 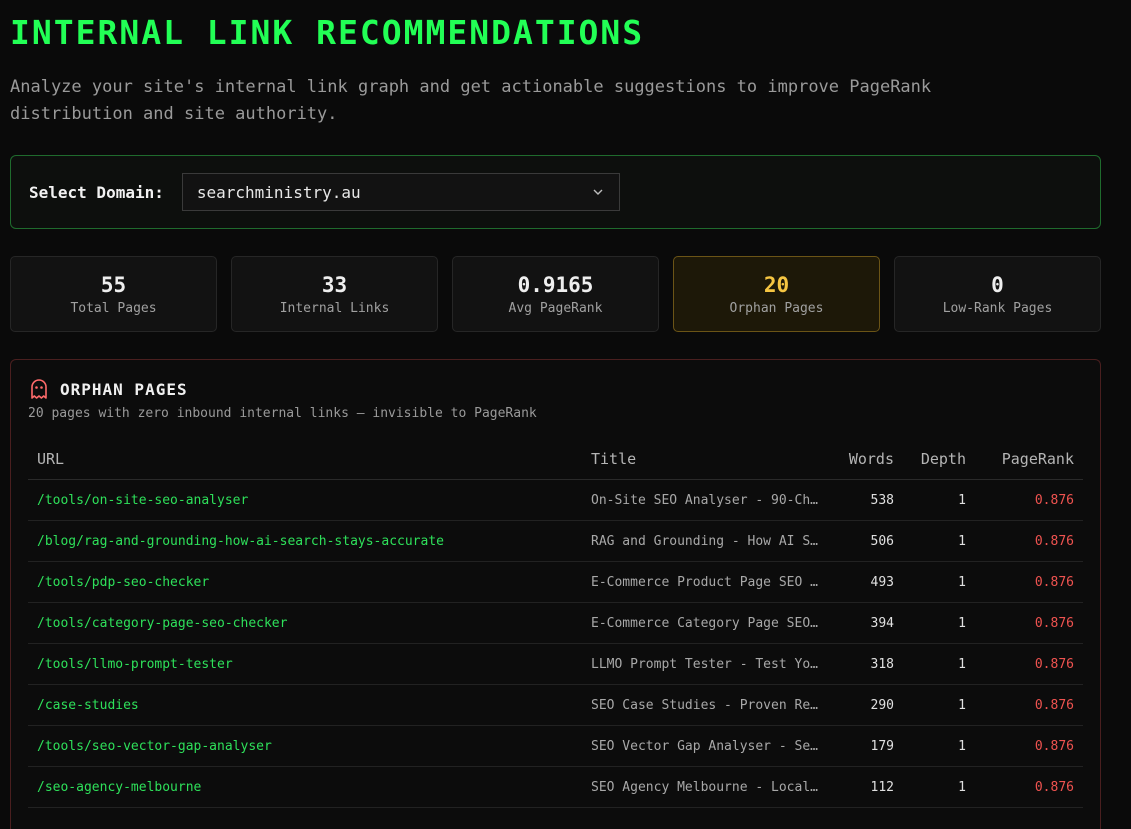 What do you see at coordinates (598, 192) in the screenshot?
I see `chevron-down-icon` at bounding box center [598, 192].